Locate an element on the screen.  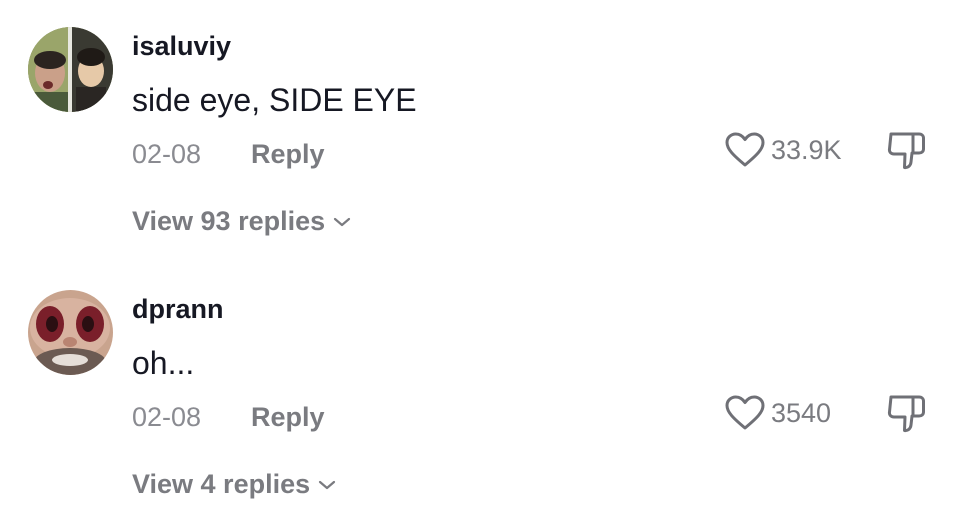
view-replies-label: View 93 replies is located at coordinates (229, 221).